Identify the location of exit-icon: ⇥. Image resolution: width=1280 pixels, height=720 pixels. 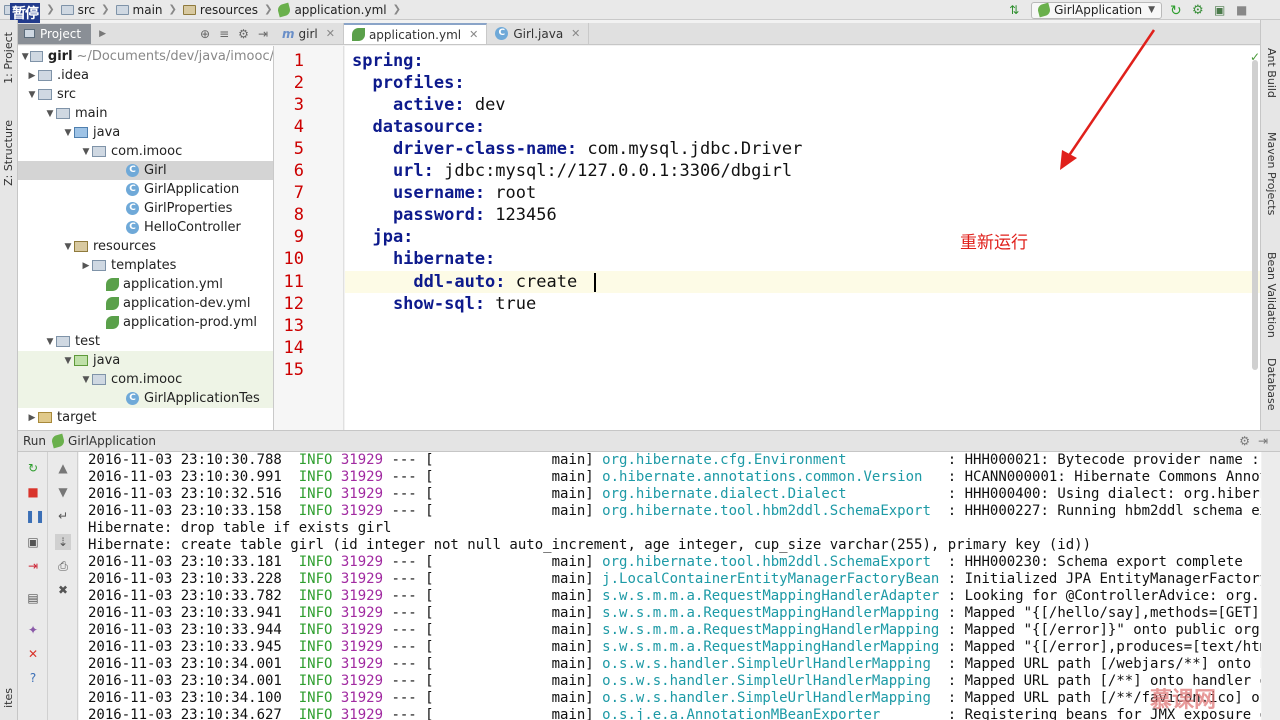
(33, 566).